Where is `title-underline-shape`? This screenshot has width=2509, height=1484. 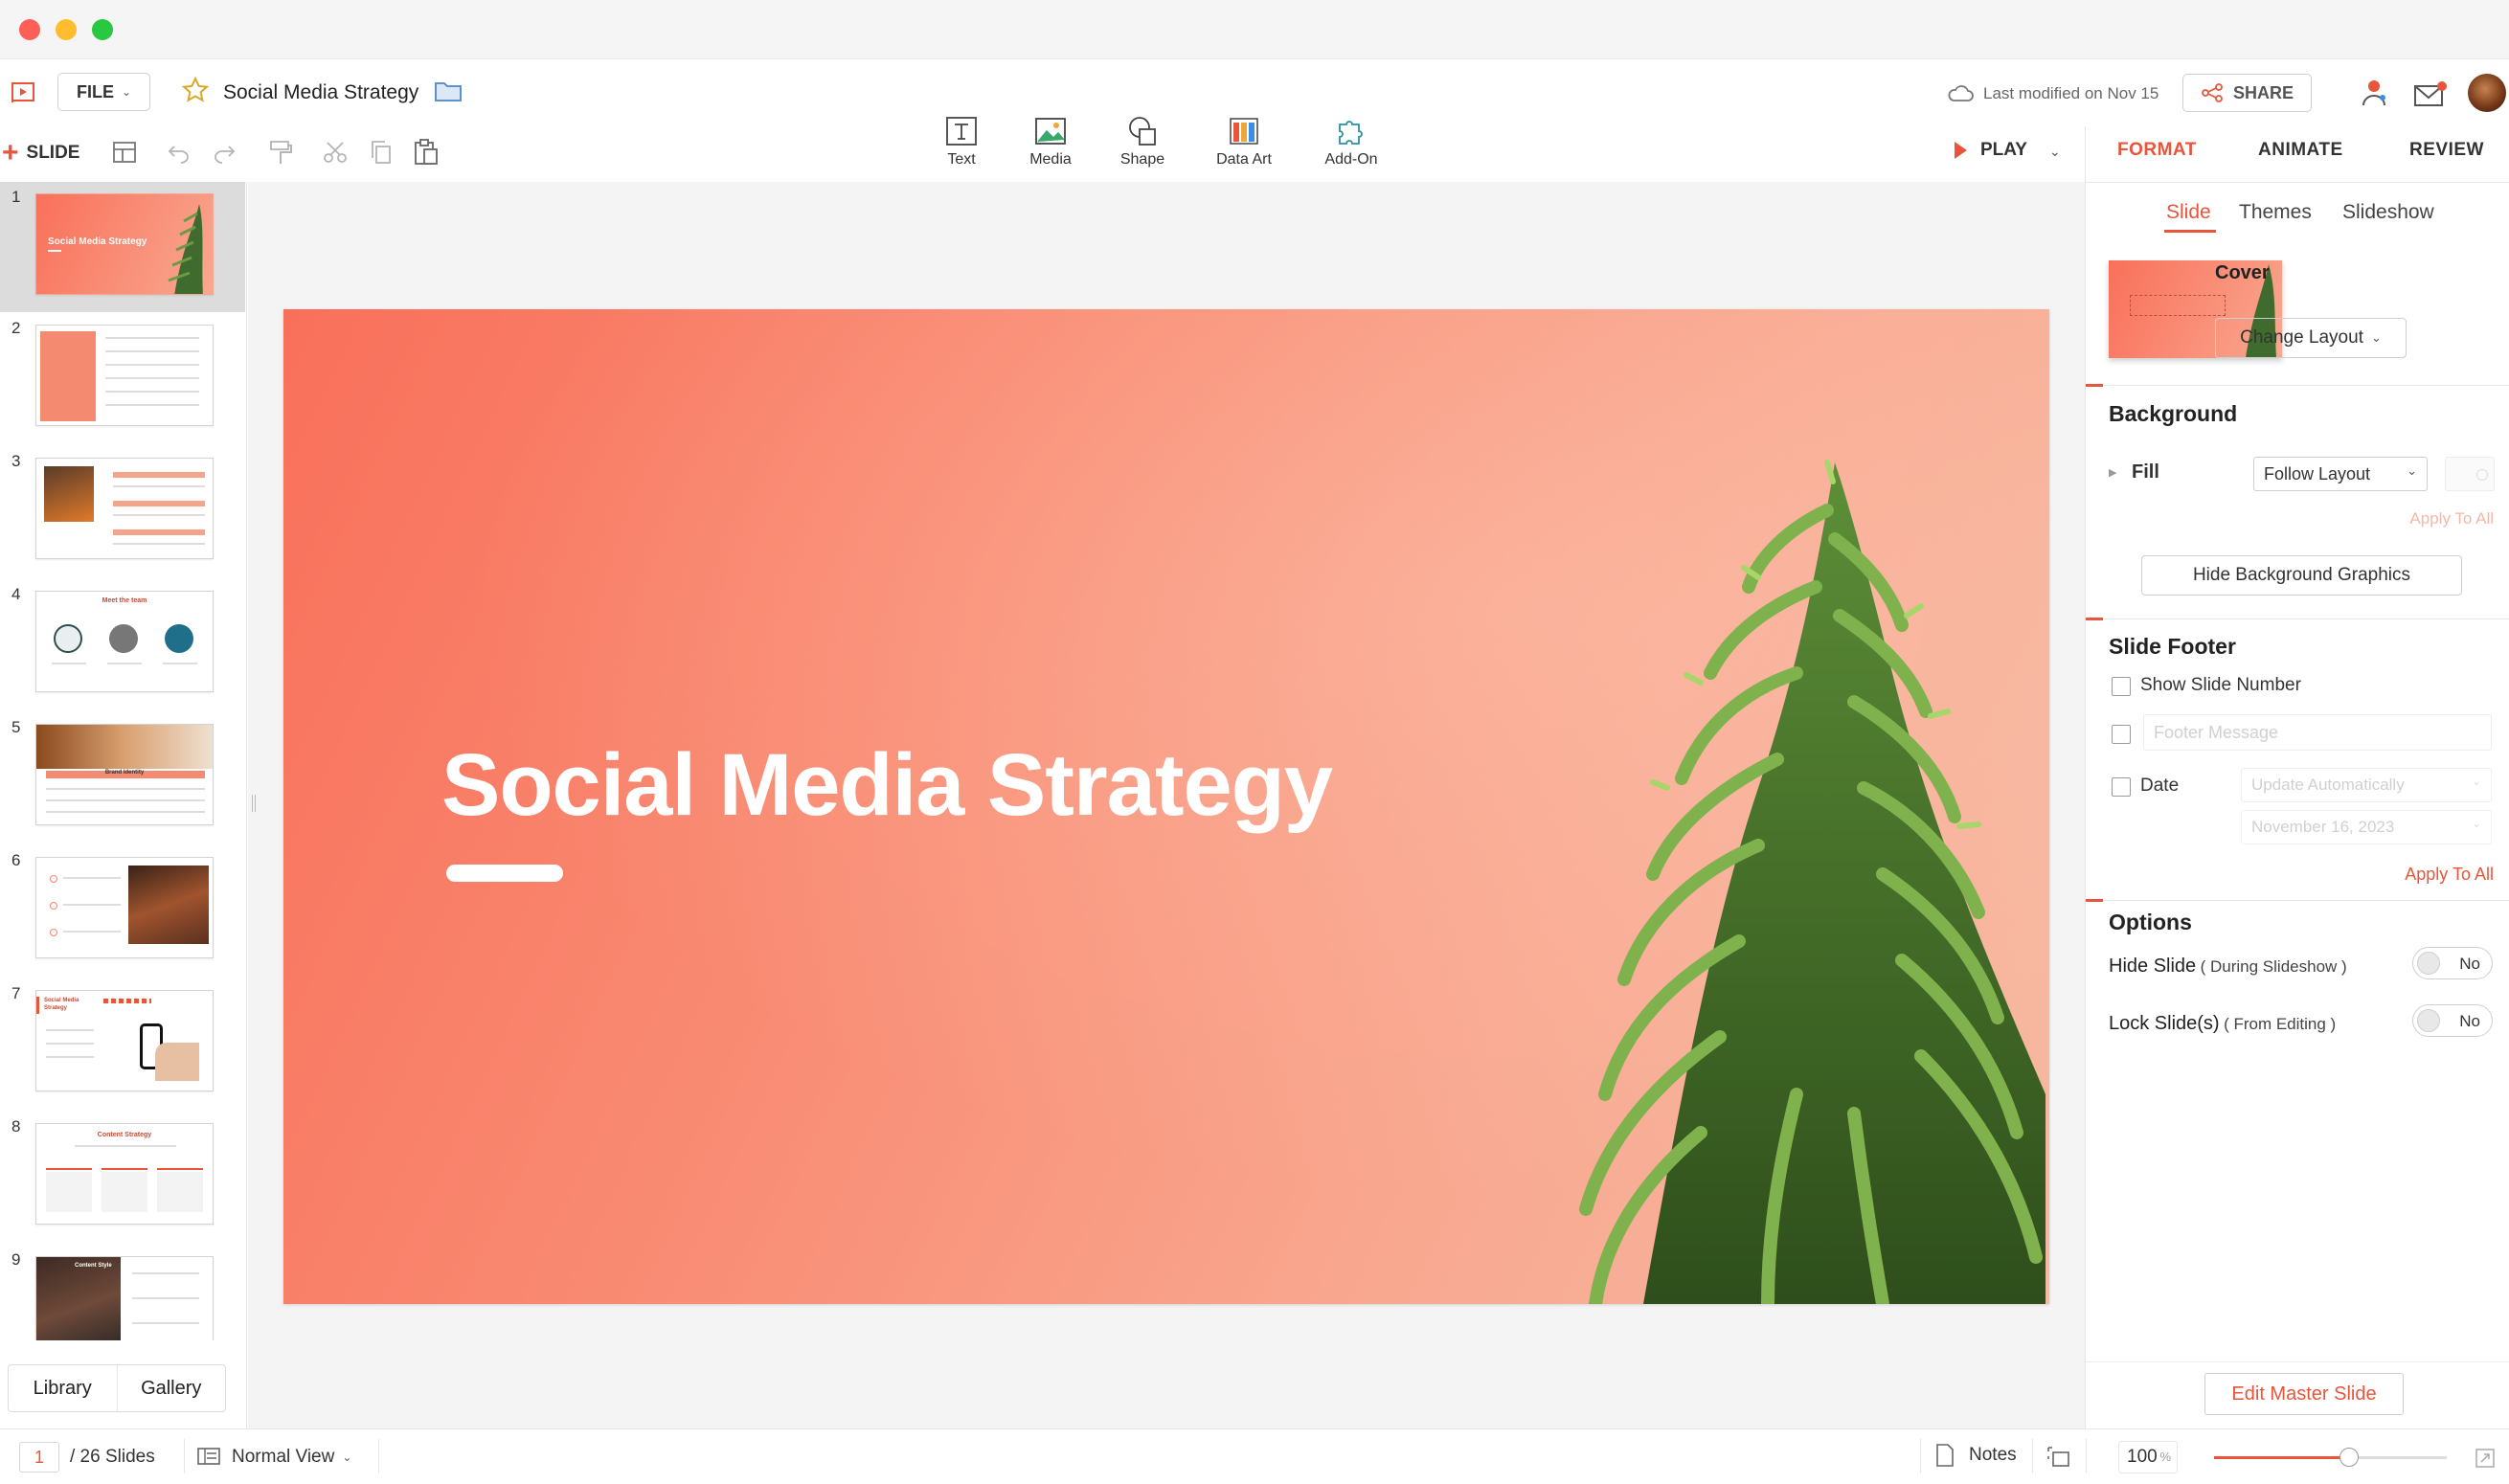 title-underline-shape is located at coordinates (505, 873).